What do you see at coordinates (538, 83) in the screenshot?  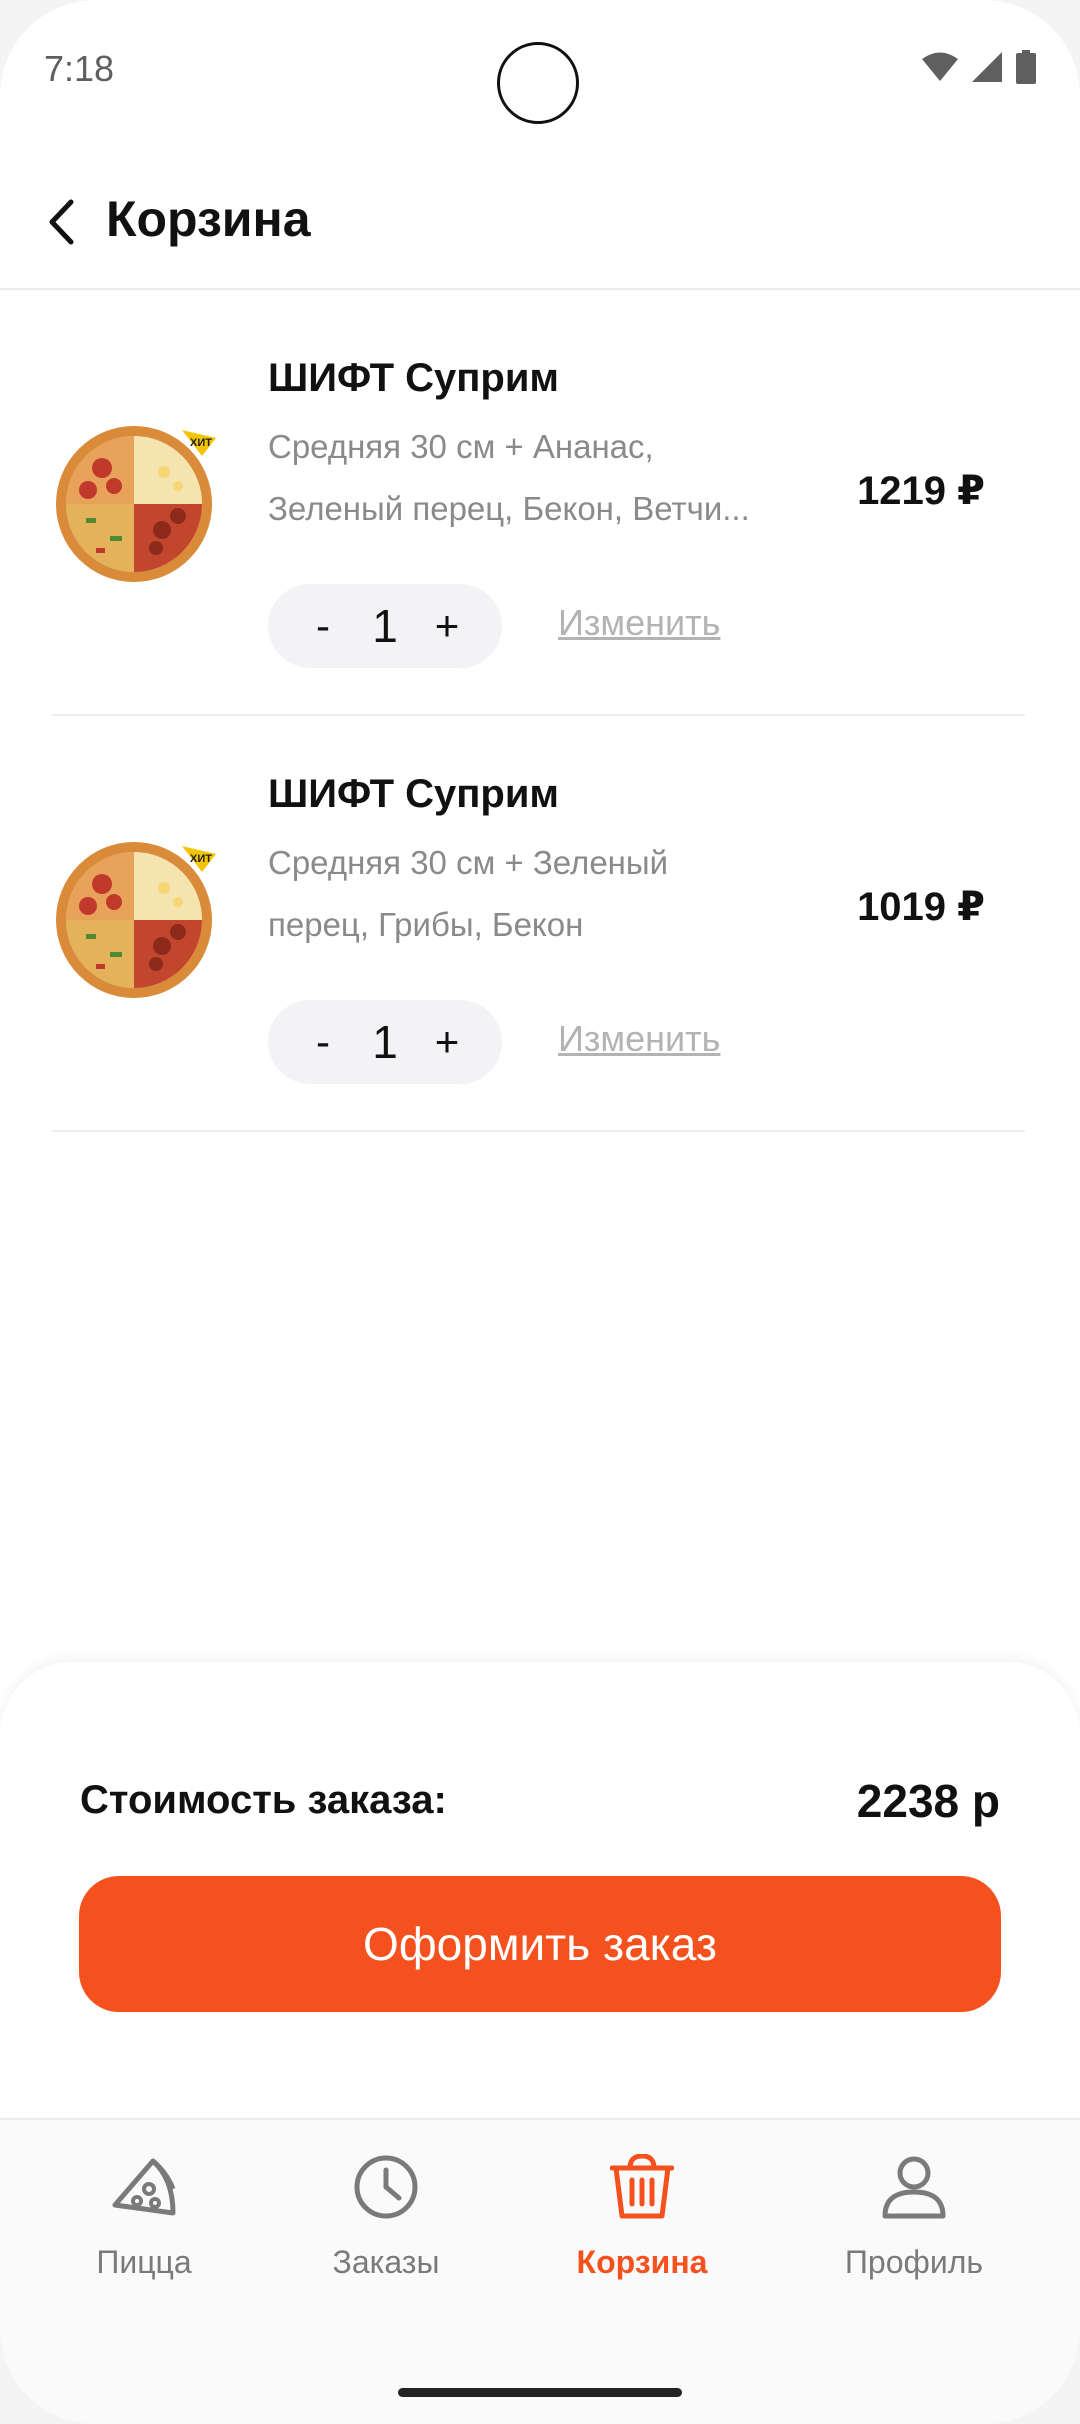 I see `front-camera` at bounding box center [538, 83].